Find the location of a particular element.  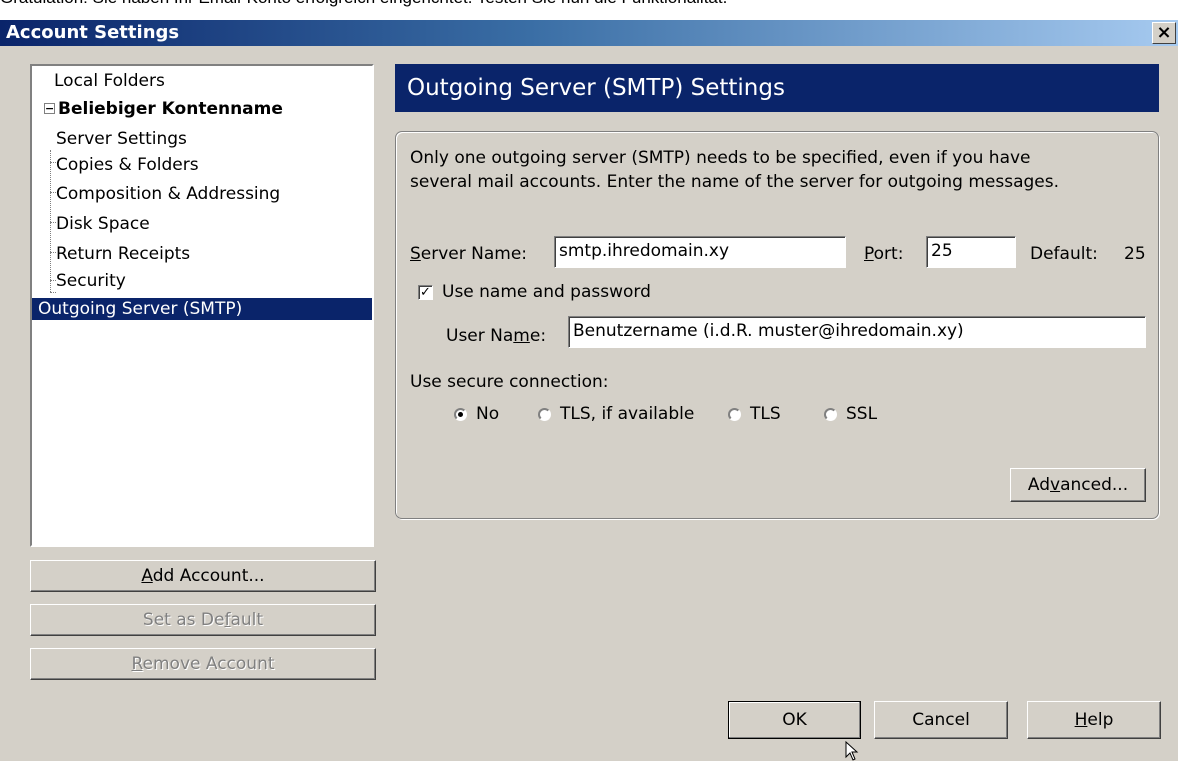

tree-item-composition-addressing: Composition & Addressing is located at coordinates (168, 194).